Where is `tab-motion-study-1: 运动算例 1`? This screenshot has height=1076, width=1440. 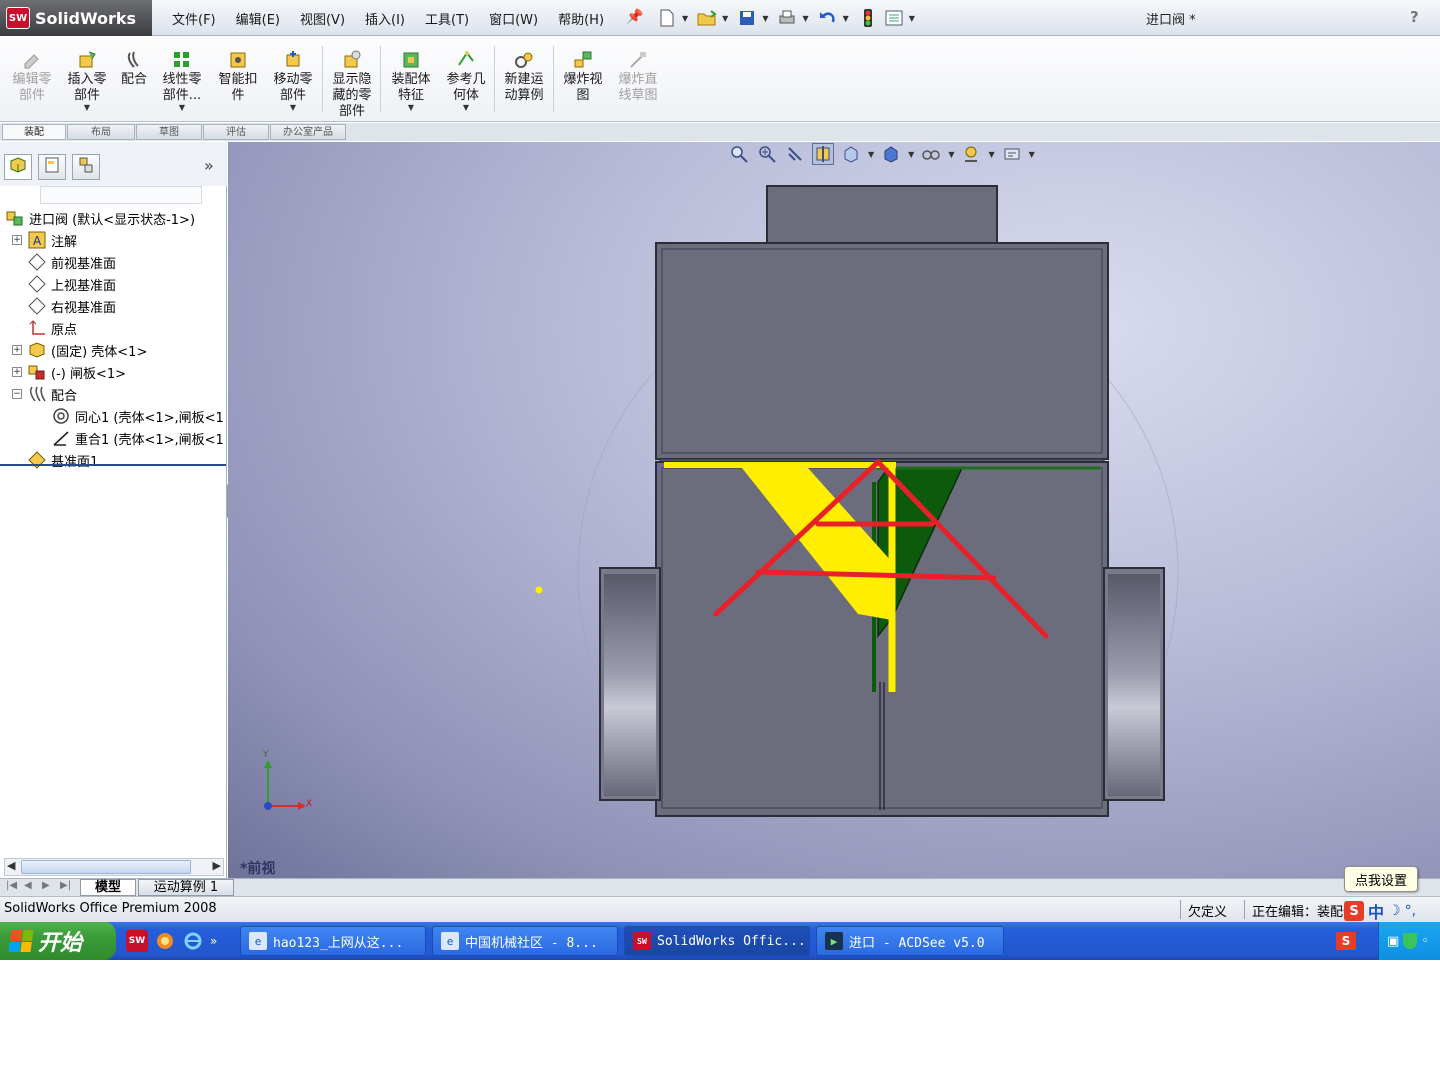 tab-motion-study-1: 运动算例 1 is located at coordinates (186, 887).